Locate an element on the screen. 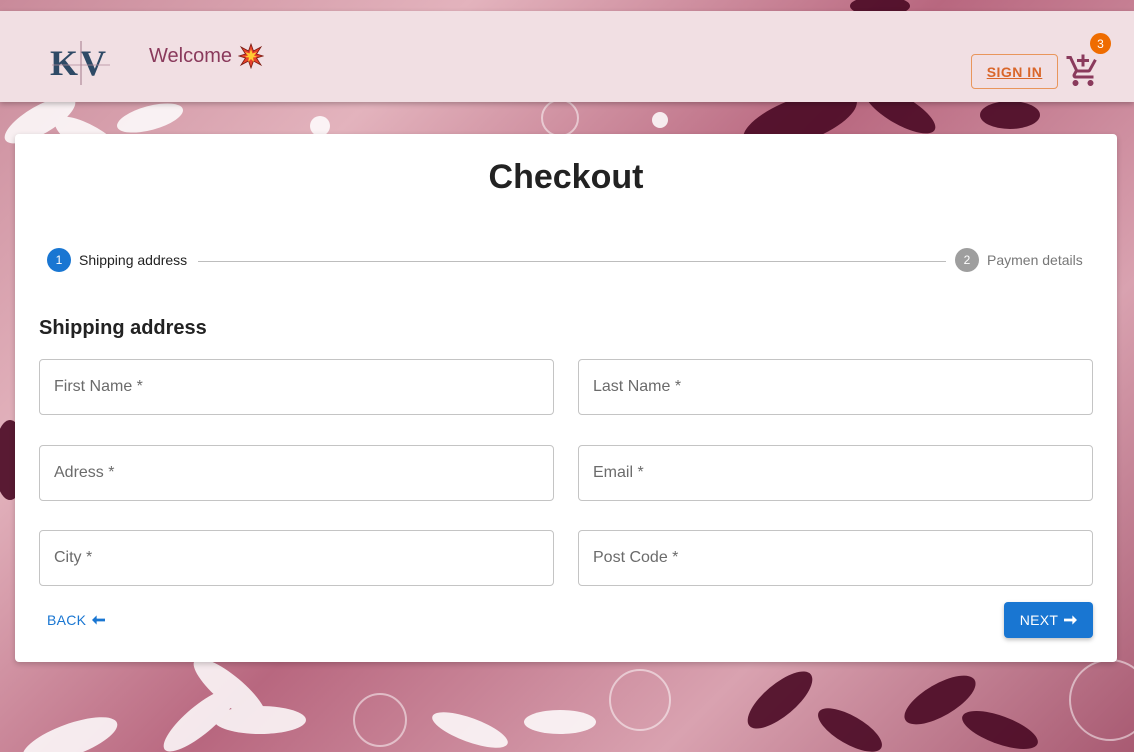 This screenshot has height=752, width=1134. cart-count-badge: 3 is located at coordinates (1100, 43).